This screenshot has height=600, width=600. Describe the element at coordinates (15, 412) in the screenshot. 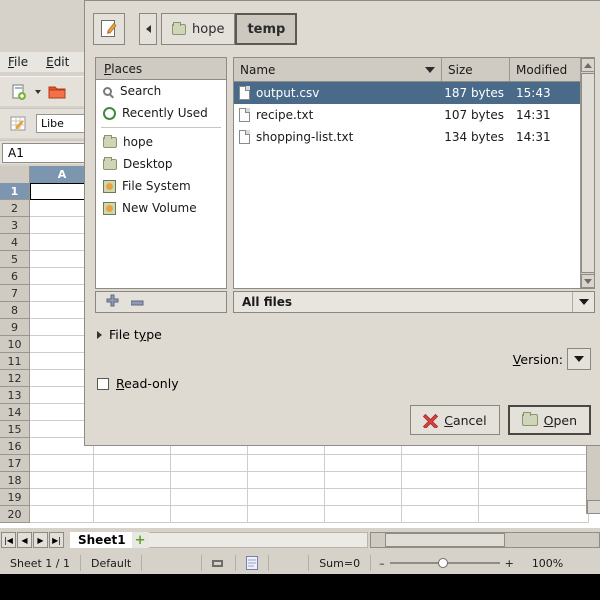

I see `row-header-14: 14` at that location.